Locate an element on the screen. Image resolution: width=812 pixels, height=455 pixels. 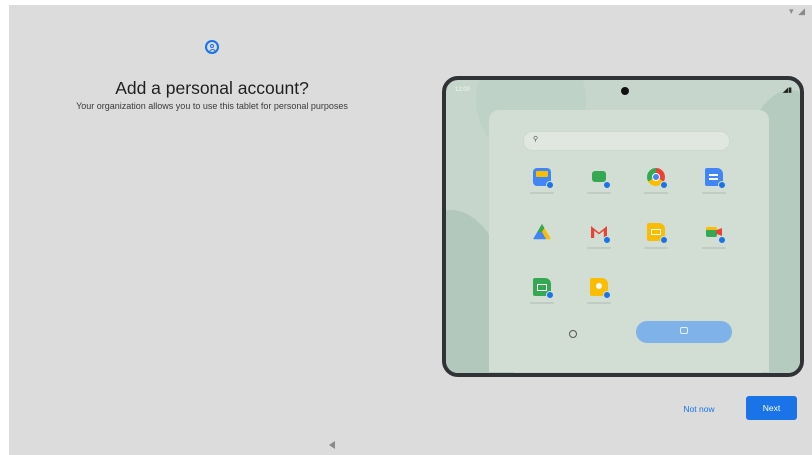
signal-icon: ◢▮ is located at coordinates (787, 90).